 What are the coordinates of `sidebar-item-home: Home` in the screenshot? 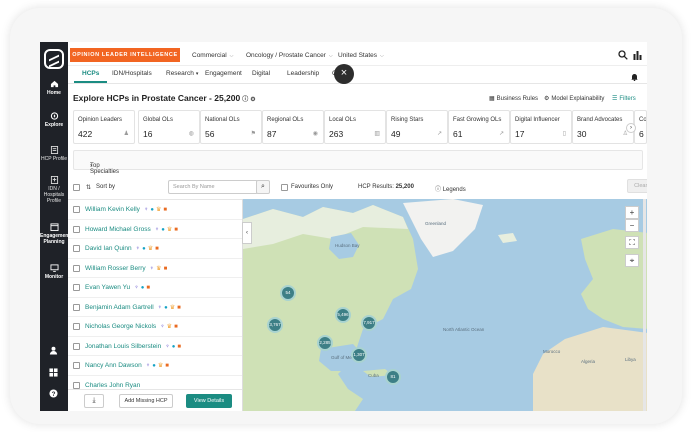 It's located at (54, 88).